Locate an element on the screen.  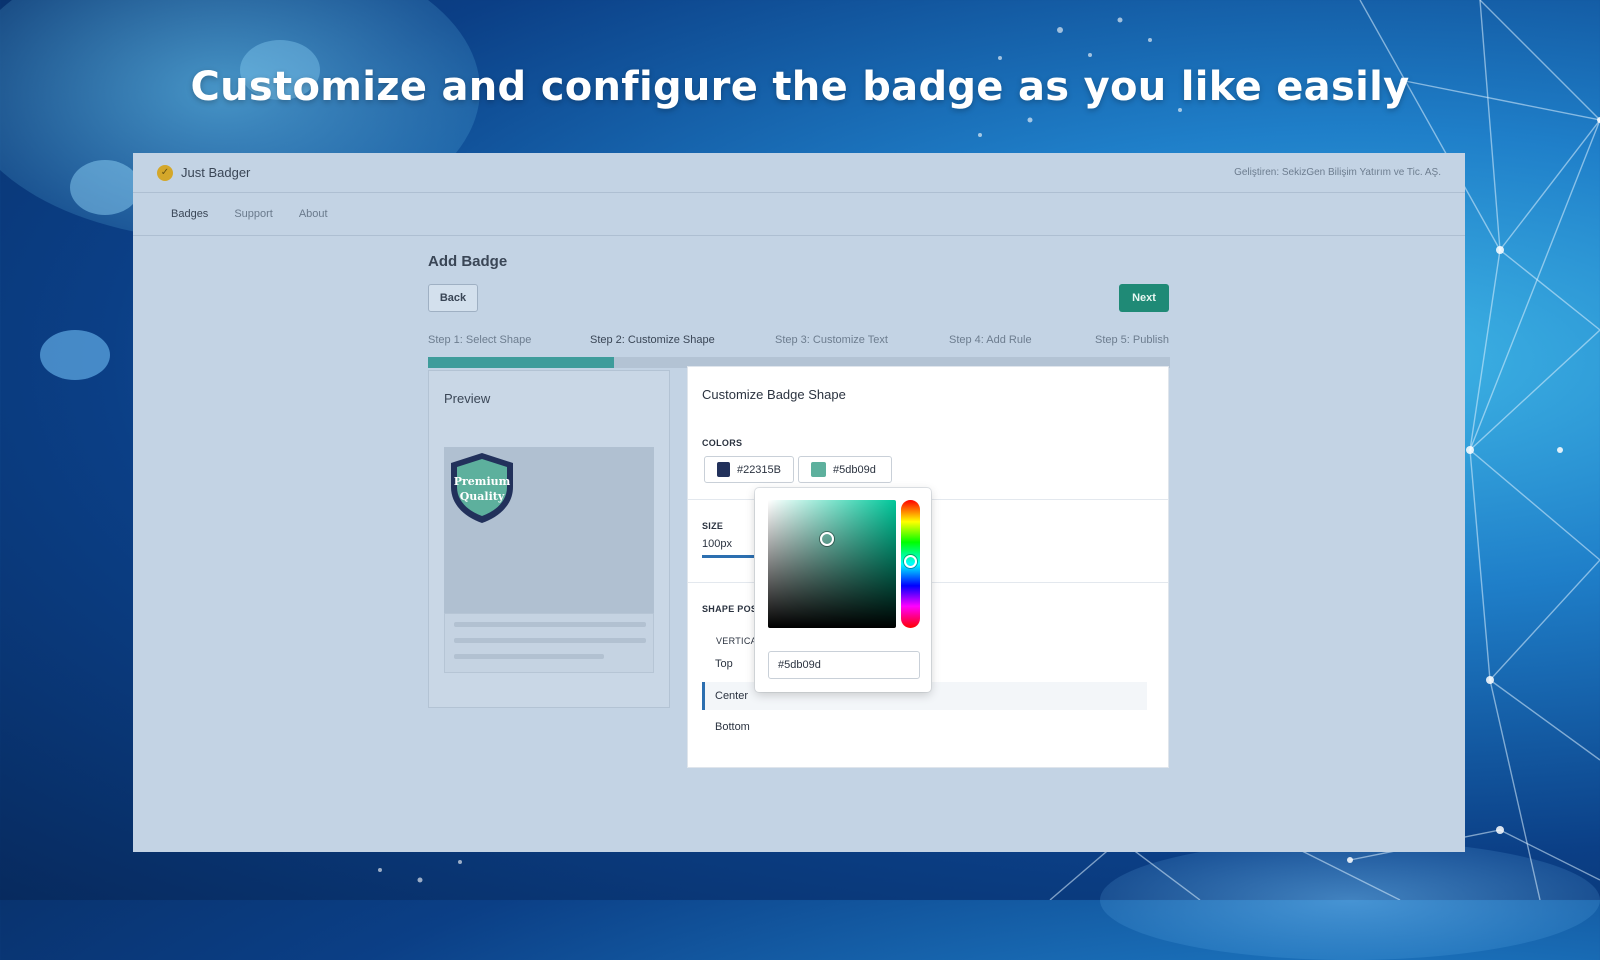
next-button: Next is located at coordinates (1144, 298).